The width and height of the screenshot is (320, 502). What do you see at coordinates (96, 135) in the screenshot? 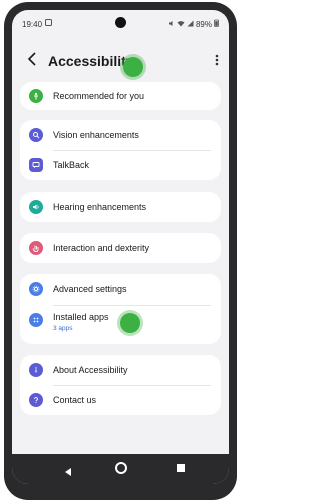
I see `item-label: Vision enhancements` at bounding box center [96, 135].